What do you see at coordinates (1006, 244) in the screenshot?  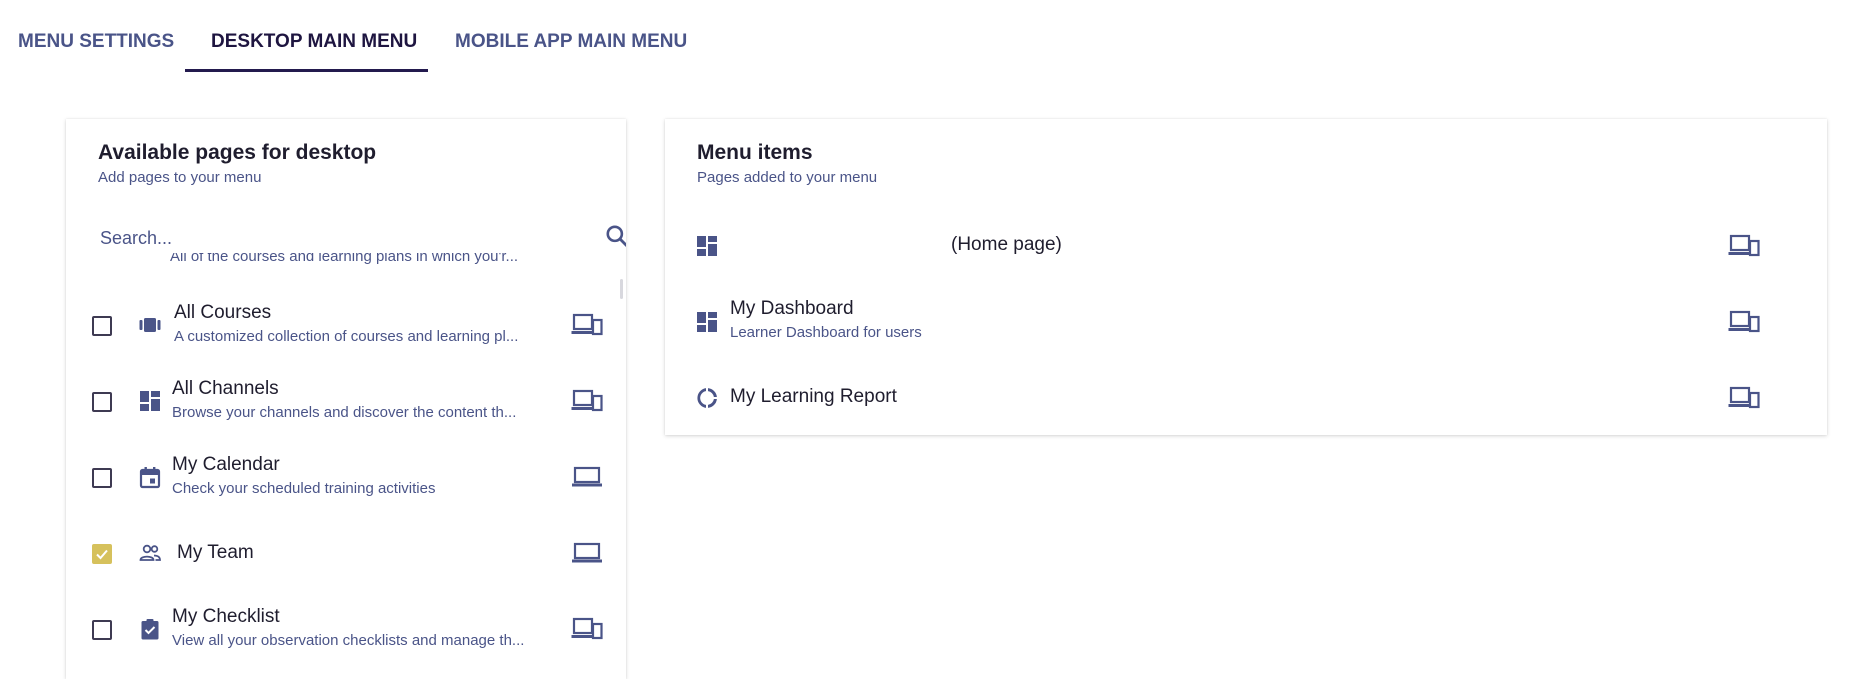 I see `home-page-label: (Home page)` at bounding box center [1006, 244].